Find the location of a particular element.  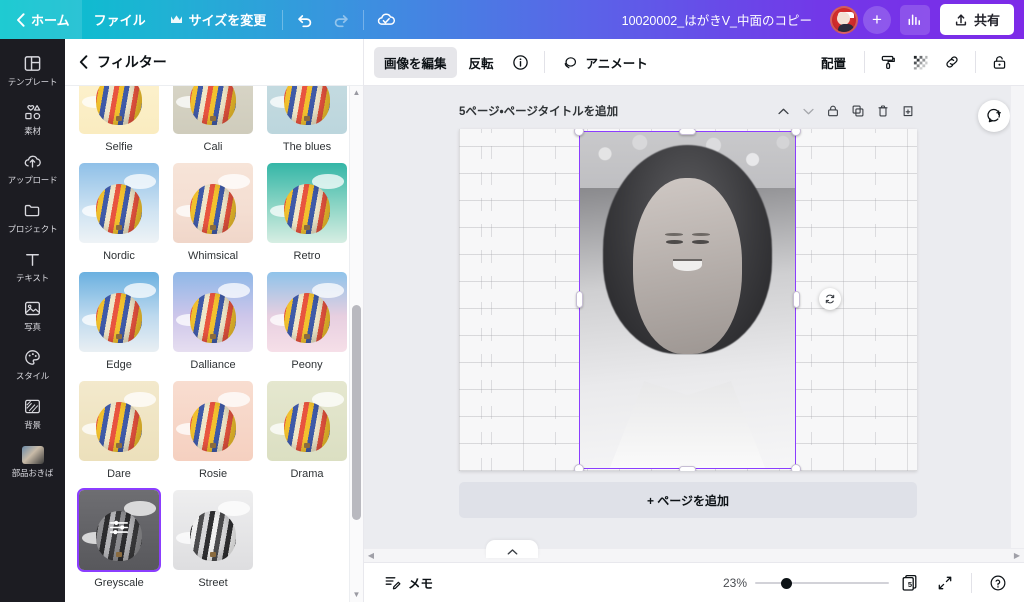

link-icon is located at coordinates (952, 62).